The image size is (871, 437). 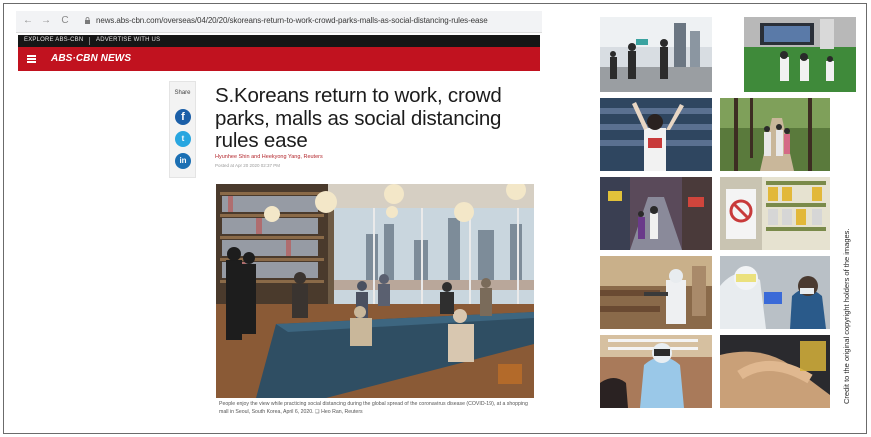 I want to click on article-timestamp: Posted at Apr 20 2020 02:37 PM, so click(x=248, y=165).